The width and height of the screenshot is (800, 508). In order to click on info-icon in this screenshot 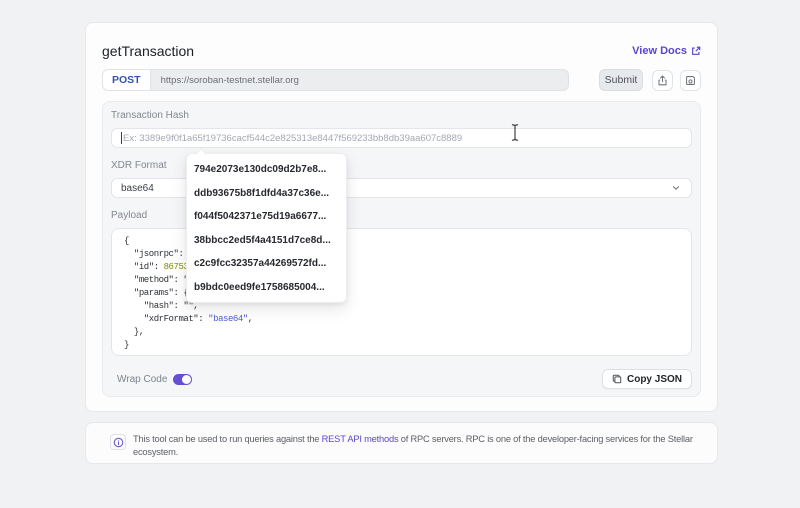, I will do `click(118, 442)`.